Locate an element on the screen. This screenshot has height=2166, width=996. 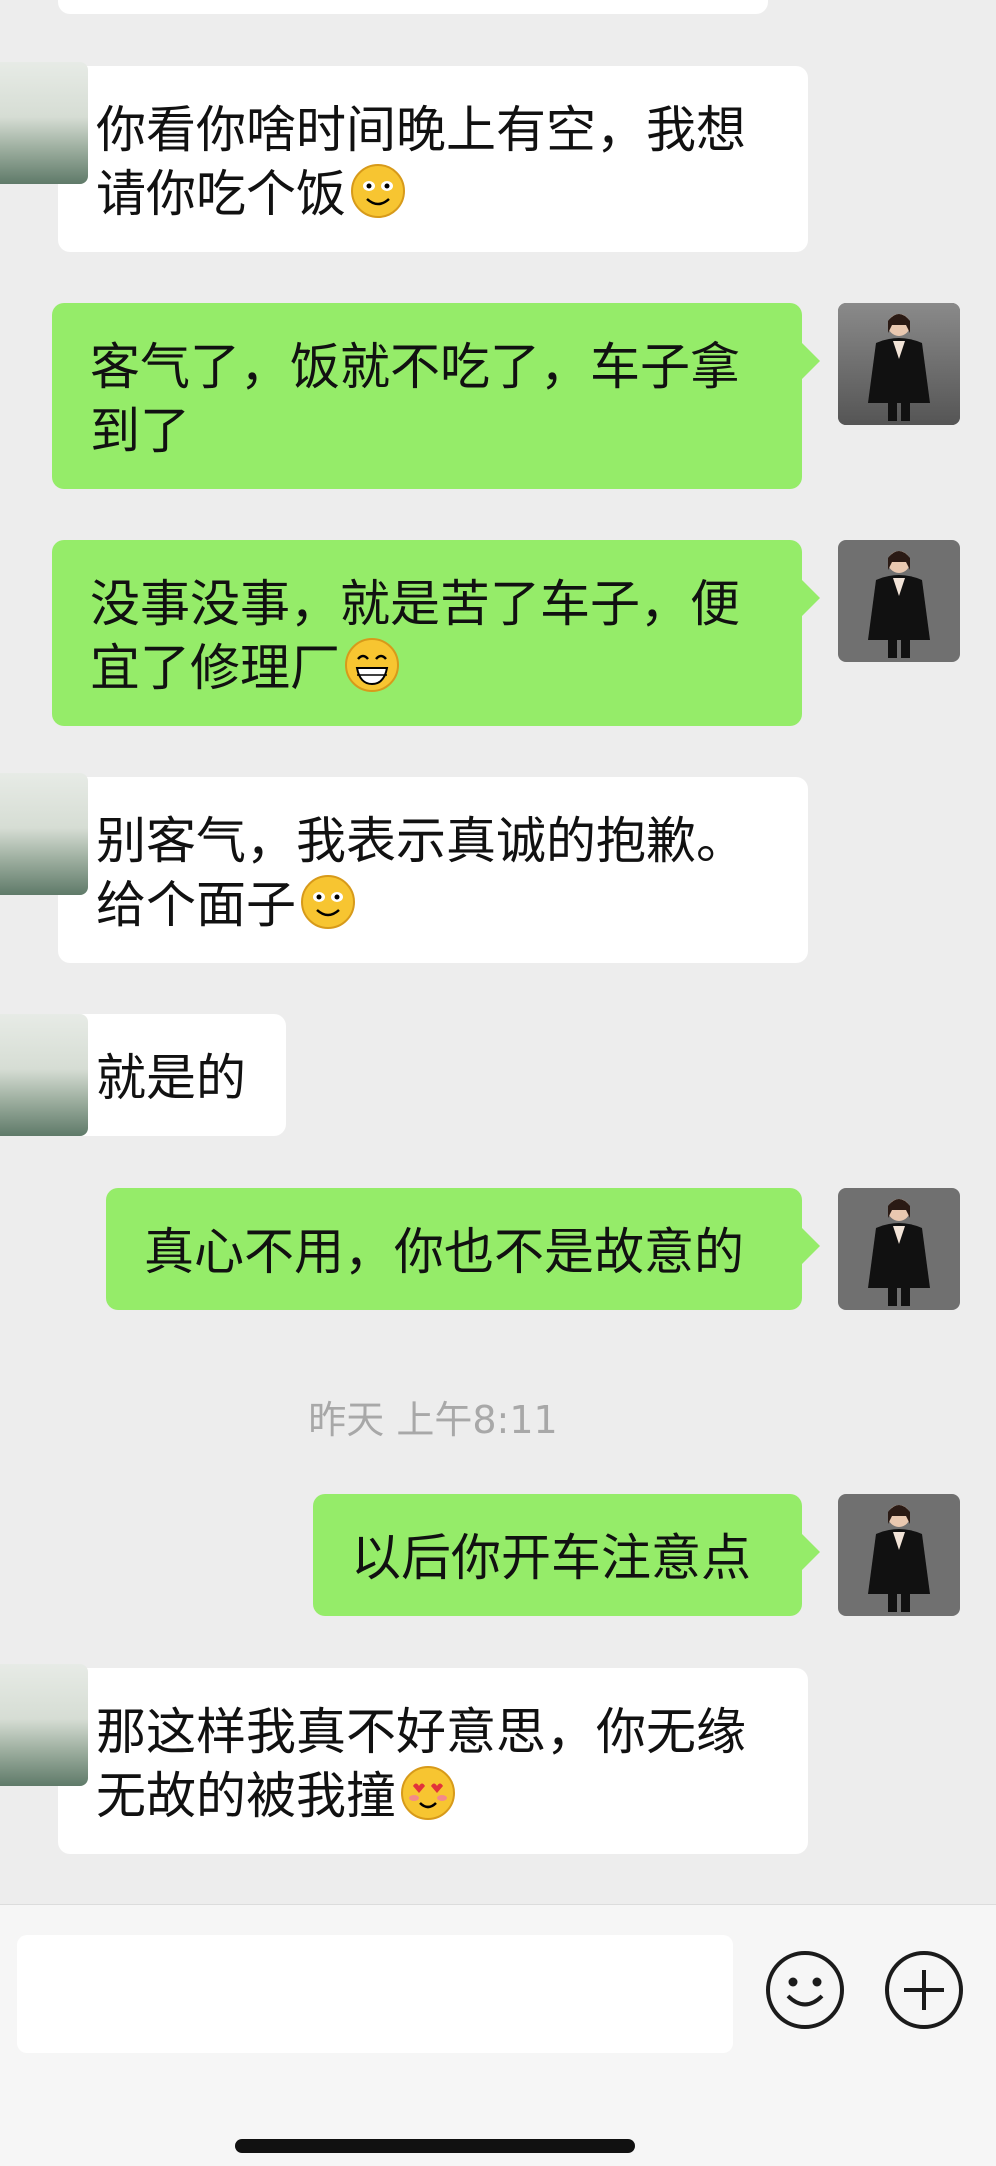
more-actions-button is located at coordinates (924, 1990).